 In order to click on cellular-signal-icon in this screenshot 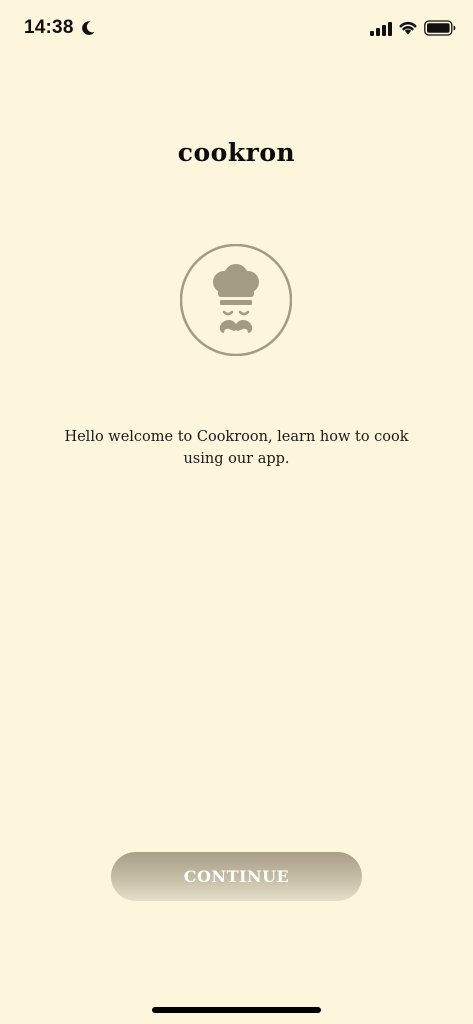, I will do `click(381, 29)`.